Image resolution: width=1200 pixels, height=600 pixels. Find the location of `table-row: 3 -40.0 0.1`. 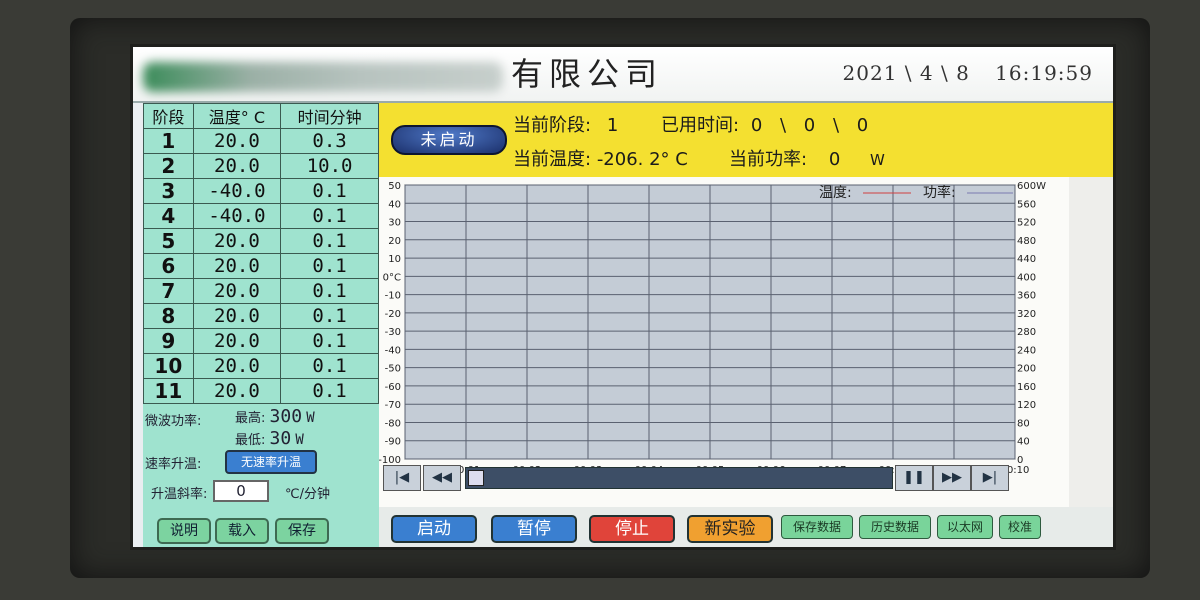

table-row: 3 -40.0 0.1 is located at coordinates (261, 191).